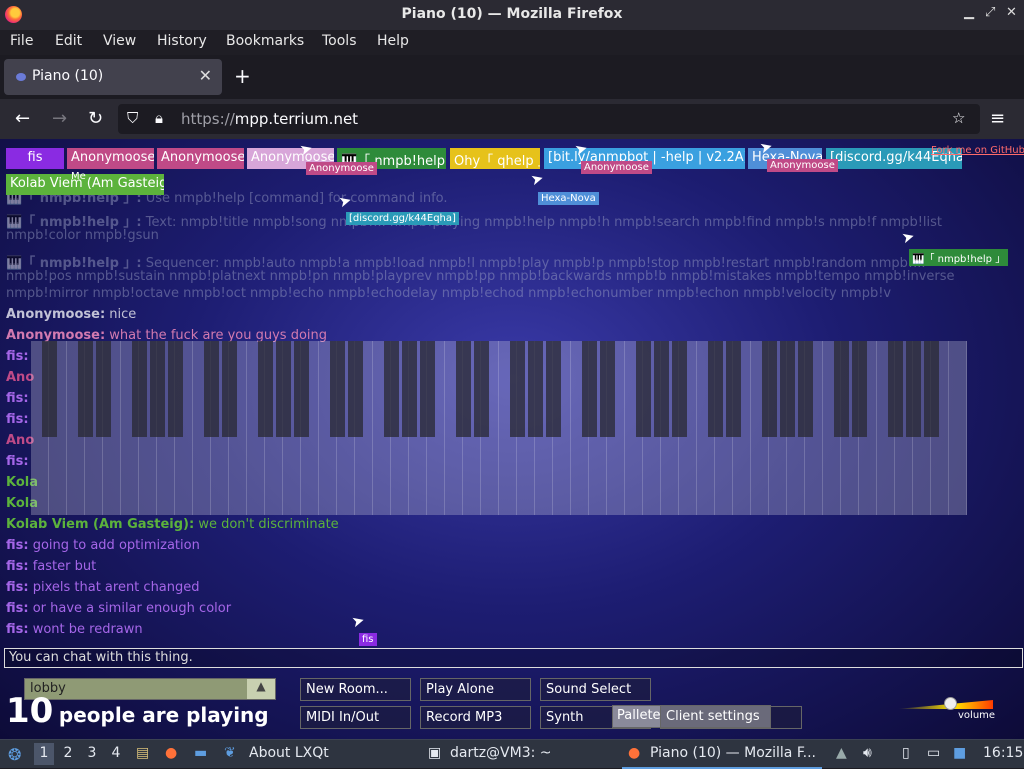  Describe the element at coordinates (44, 754) in the screenshot. I see `desktop-1: 1` at that location.